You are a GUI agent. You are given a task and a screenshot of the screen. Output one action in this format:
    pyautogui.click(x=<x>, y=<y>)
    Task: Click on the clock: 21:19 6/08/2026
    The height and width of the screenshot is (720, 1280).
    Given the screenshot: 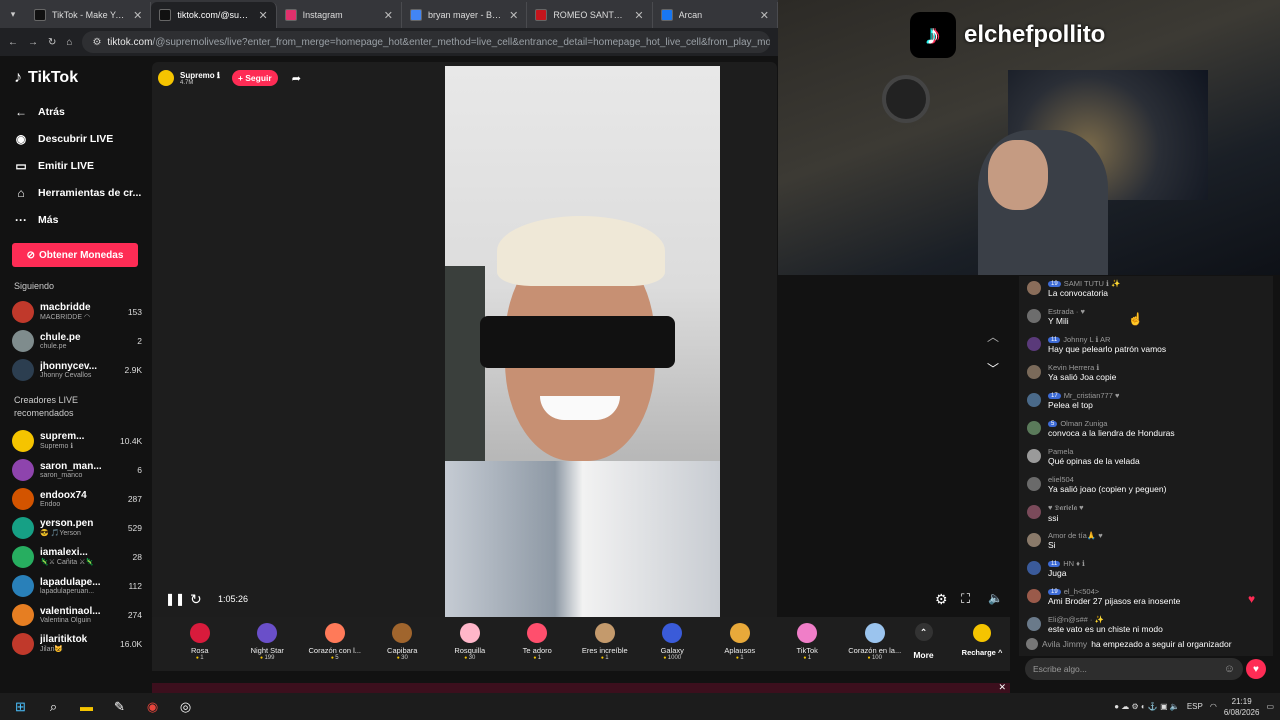 What is the action you would take?
    pyautogui.click(x=1242, y=707)
    